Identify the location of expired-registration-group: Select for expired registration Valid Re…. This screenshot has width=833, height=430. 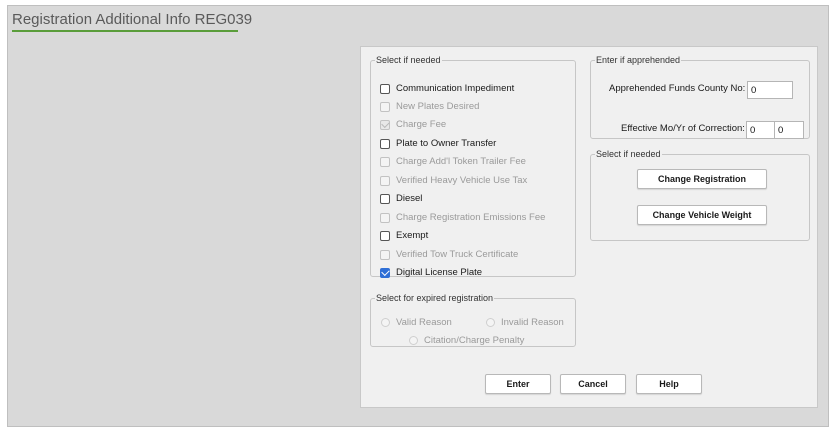
(473, 320).